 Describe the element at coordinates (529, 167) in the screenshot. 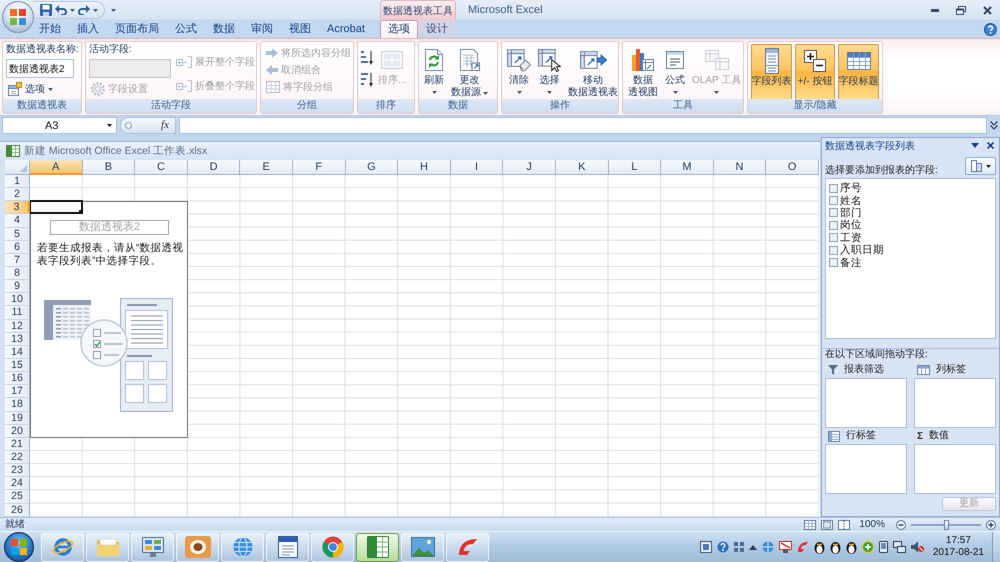

I see `column-header: J` at that location.